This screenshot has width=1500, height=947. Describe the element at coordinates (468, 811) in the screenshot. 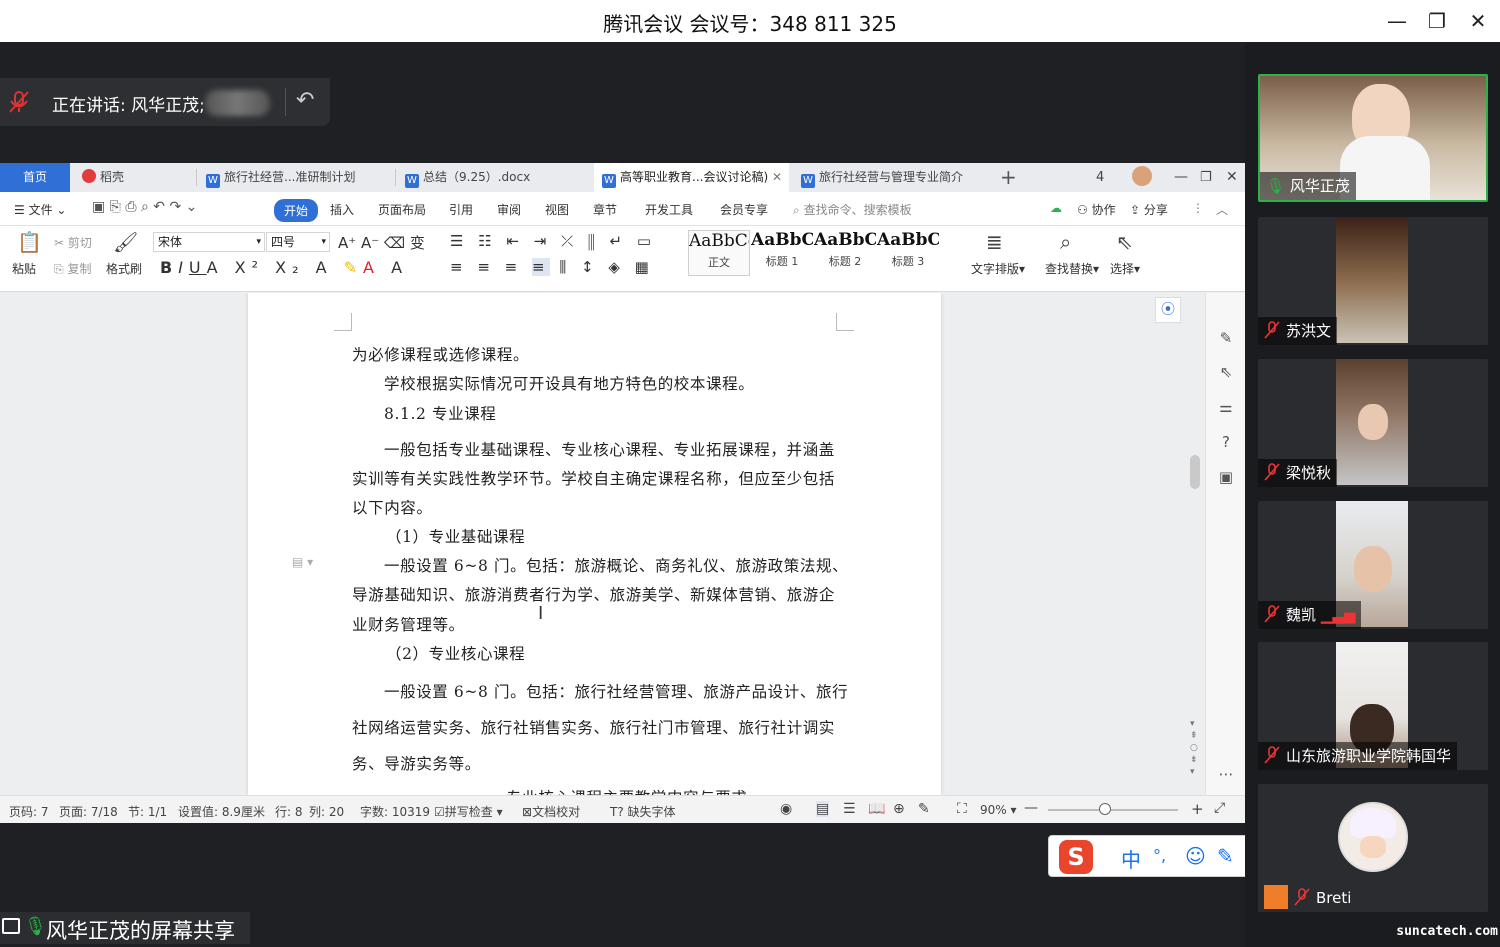

I see `spell-check-button: ☑拼写检查 ▾` at that location.